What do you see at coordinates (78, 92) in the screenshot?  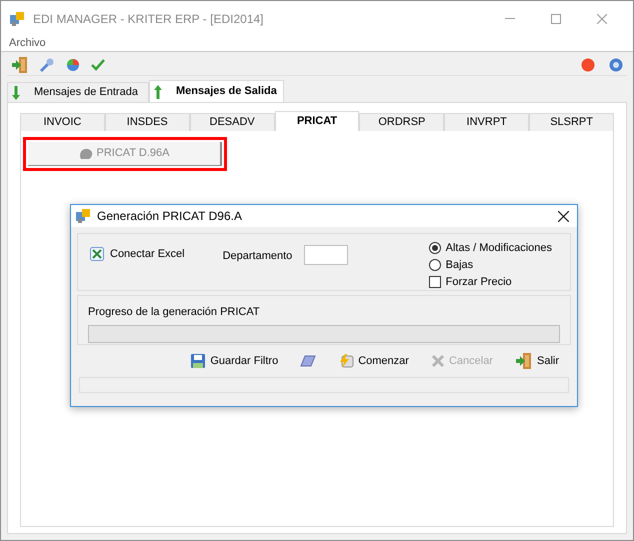 I see `tab: Mensajes de Entrada` at bounding box center [78, 92].